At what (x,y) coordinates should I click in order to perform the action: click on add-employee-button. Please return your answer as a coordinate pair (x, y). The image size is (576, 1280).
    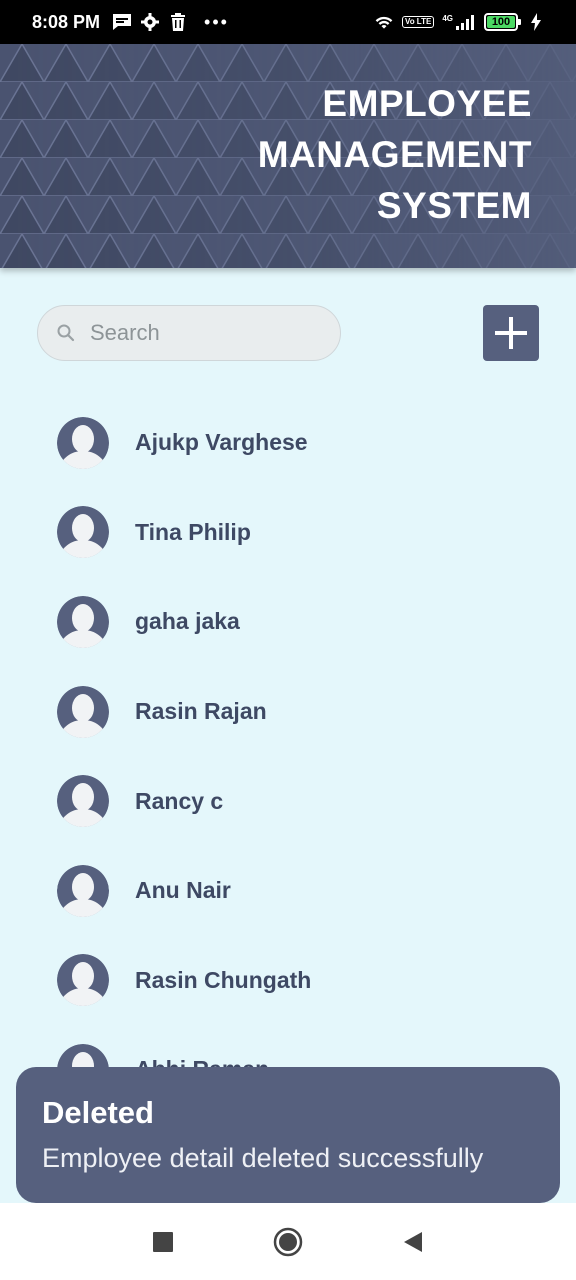
    Looking at the image, I should click on (511, 333).